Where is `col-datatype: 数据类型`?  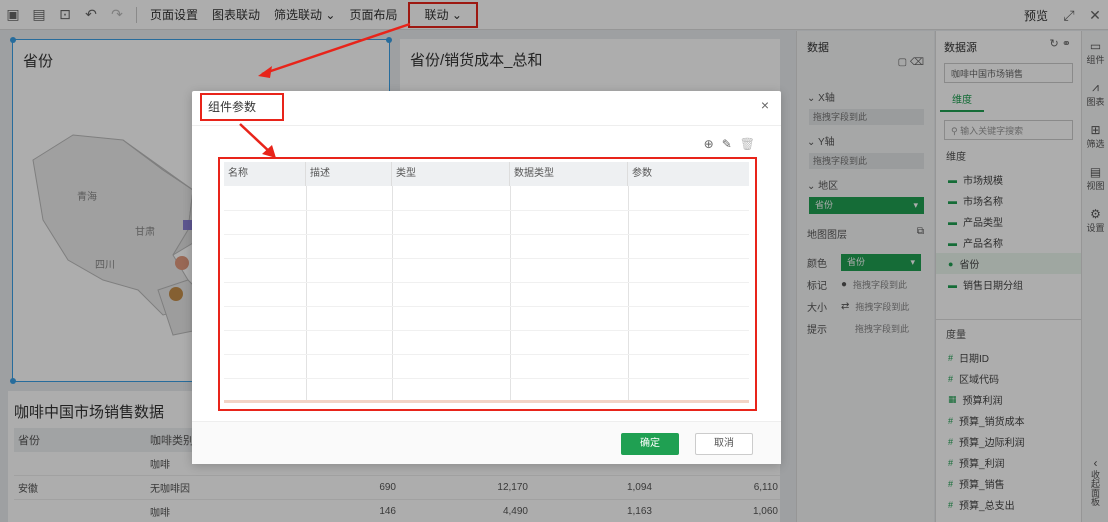
col-datatype: 数据类型 is located at coordinates (569, 174).